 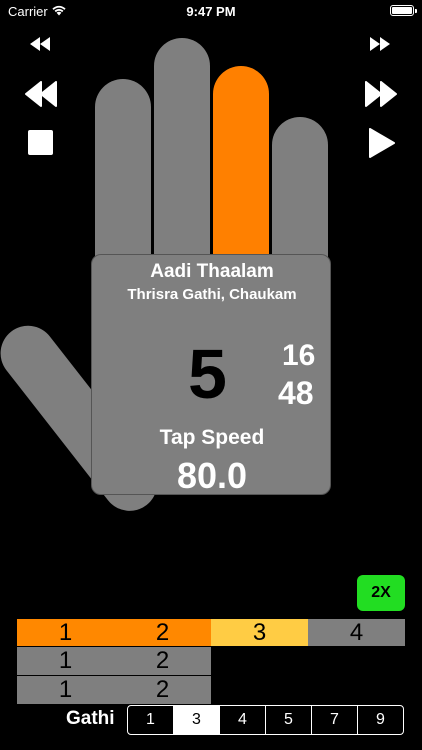 I want to click on tap-speed-label: Tap Speed, so click(x=212, y=437).